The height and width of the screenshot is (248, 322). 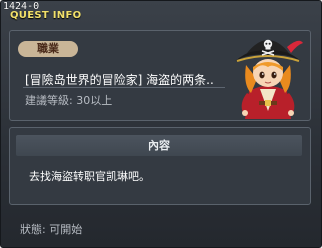 What do you see at coordinates (269, 79) in the screenshot?
I see `pirate-npc-icon` at bounding box center [269, 79].